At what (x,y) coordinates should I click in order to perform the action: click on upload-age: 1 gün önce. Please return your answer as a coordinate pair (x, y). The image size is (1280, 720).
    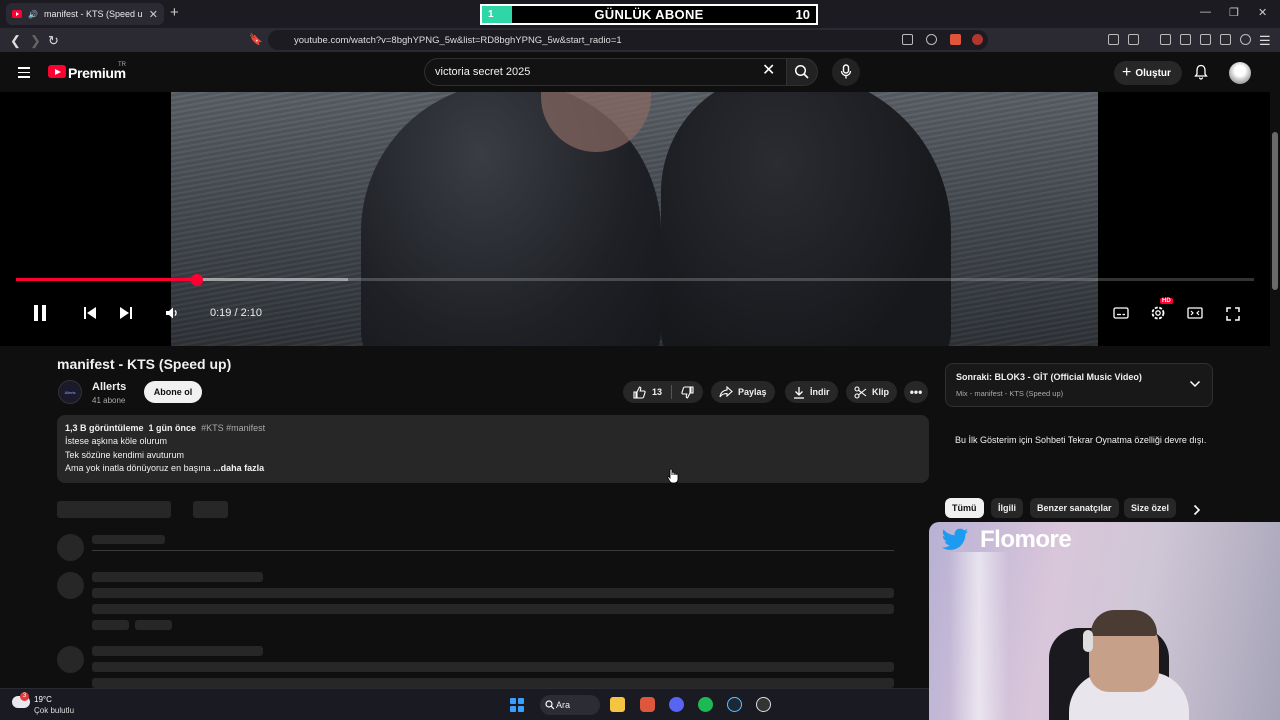
    Looking at the image, I should click on (172, 428).